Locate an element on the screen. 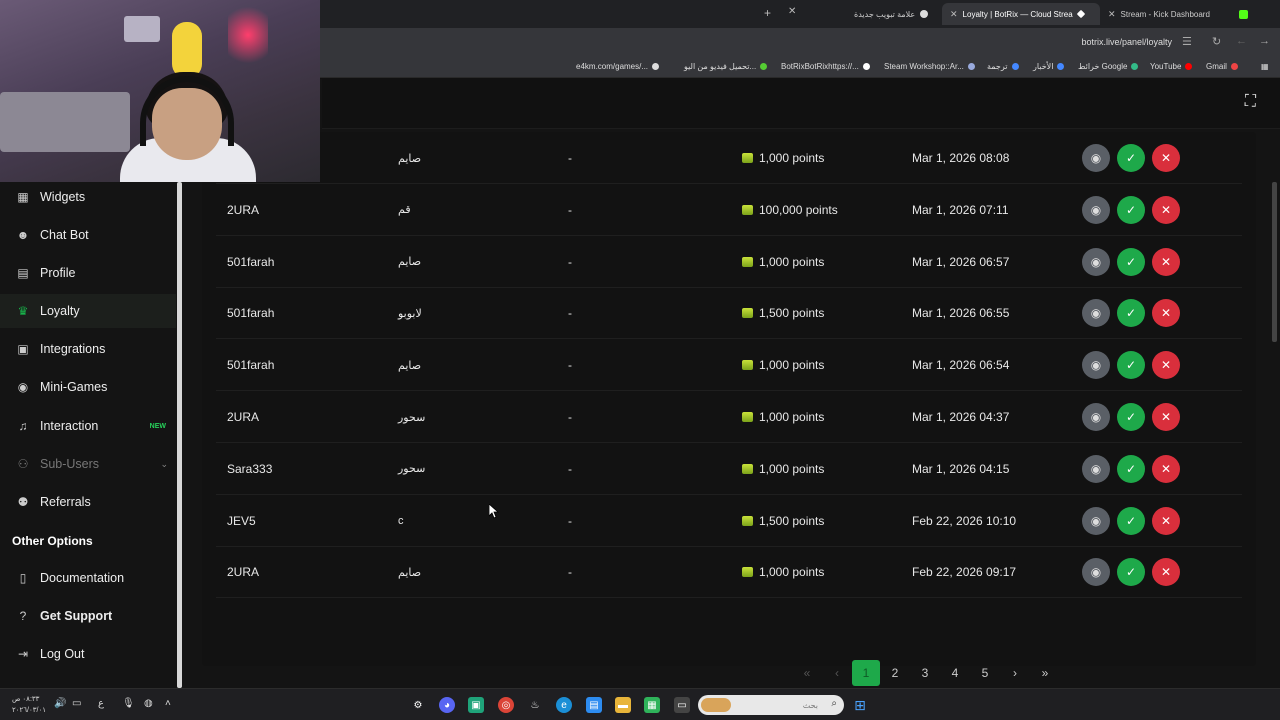  discord-icon: ◕ is located at coordinates (447, 705).